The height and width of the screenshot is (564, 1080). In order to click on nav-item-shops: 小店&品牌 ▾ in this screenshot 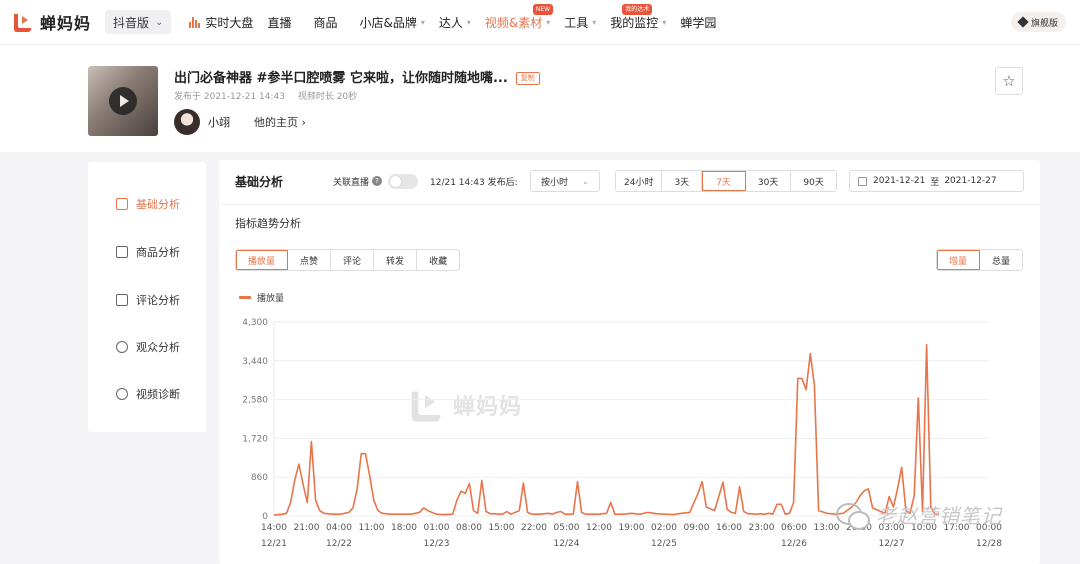, I will do `click(391, 22)`.